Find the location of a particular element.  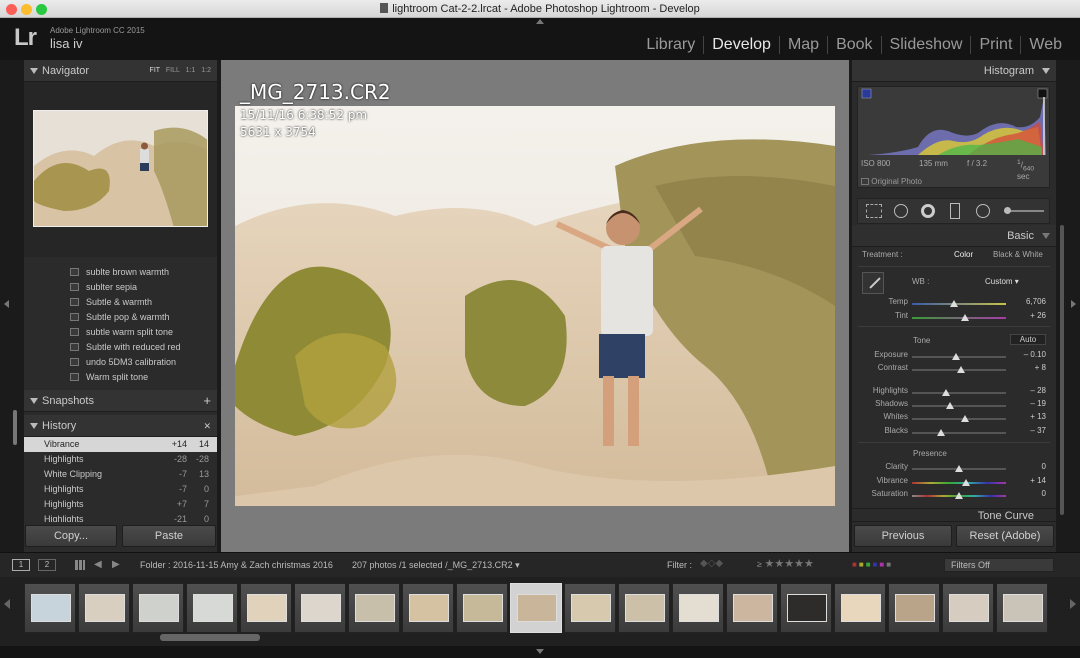

red-eye-icon is located at coordinates (928, 211).